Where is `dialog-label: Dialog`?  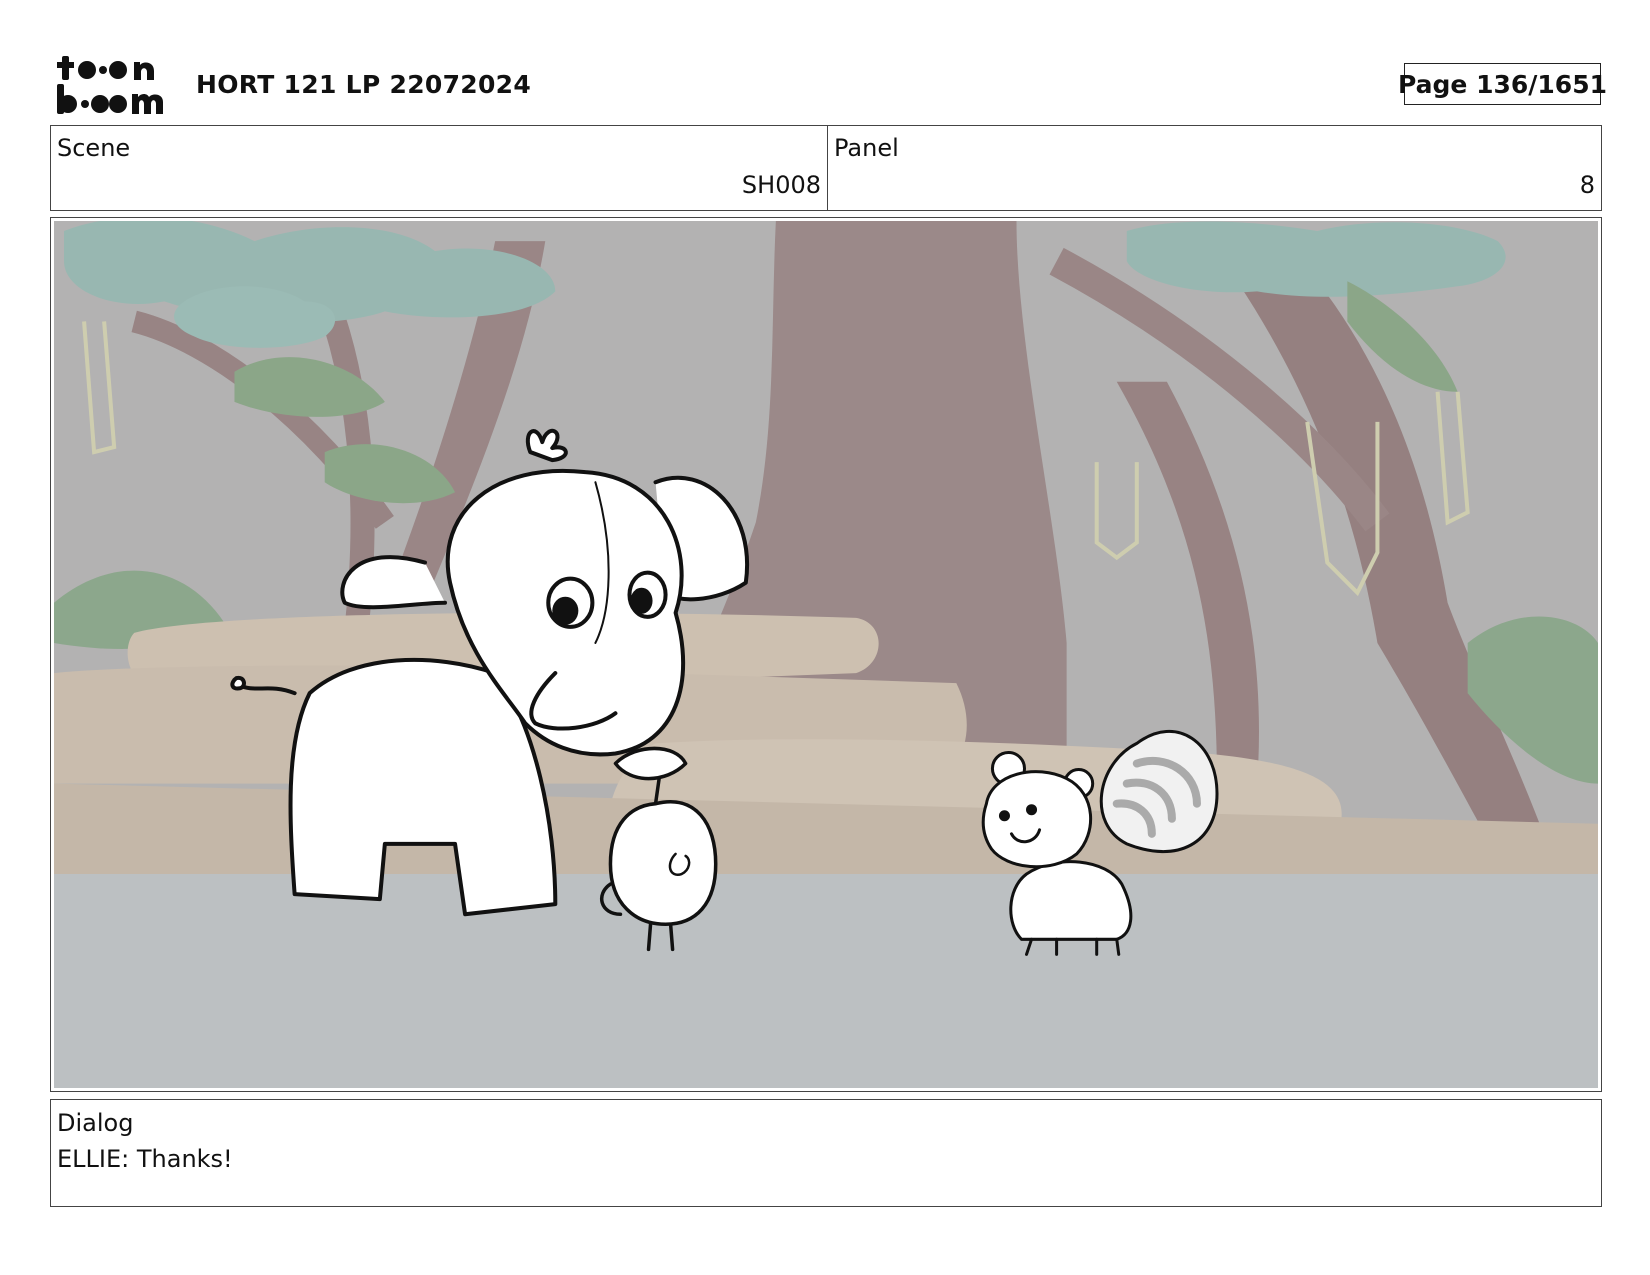 dialog-label: Dialog is located at coordinates (95, 1123).